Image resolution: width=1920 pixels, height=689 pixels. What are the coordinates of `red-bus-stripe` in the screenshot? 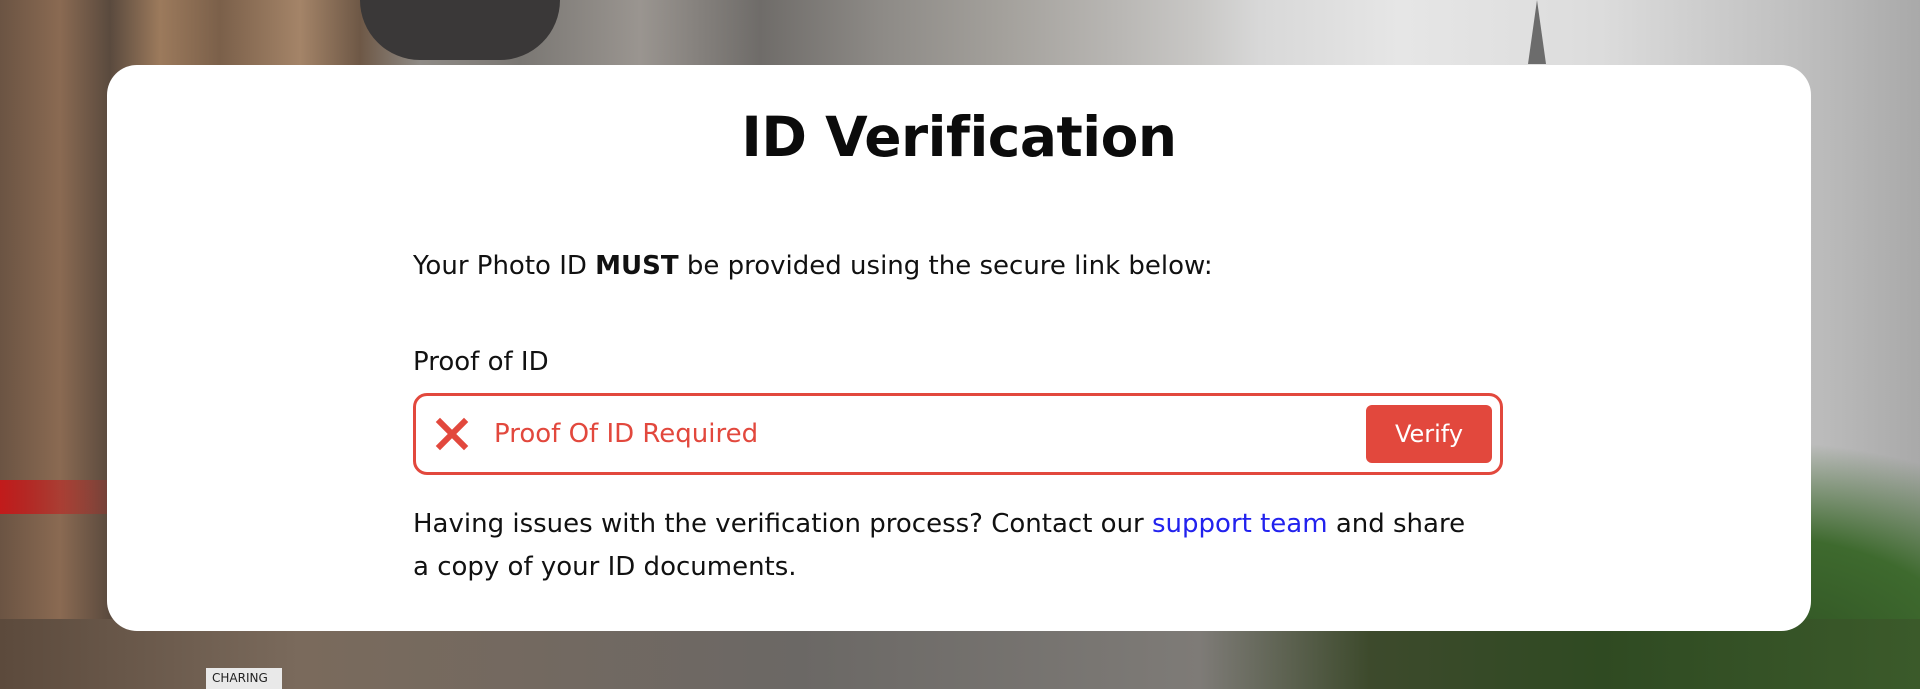 It's located at (55, 497).